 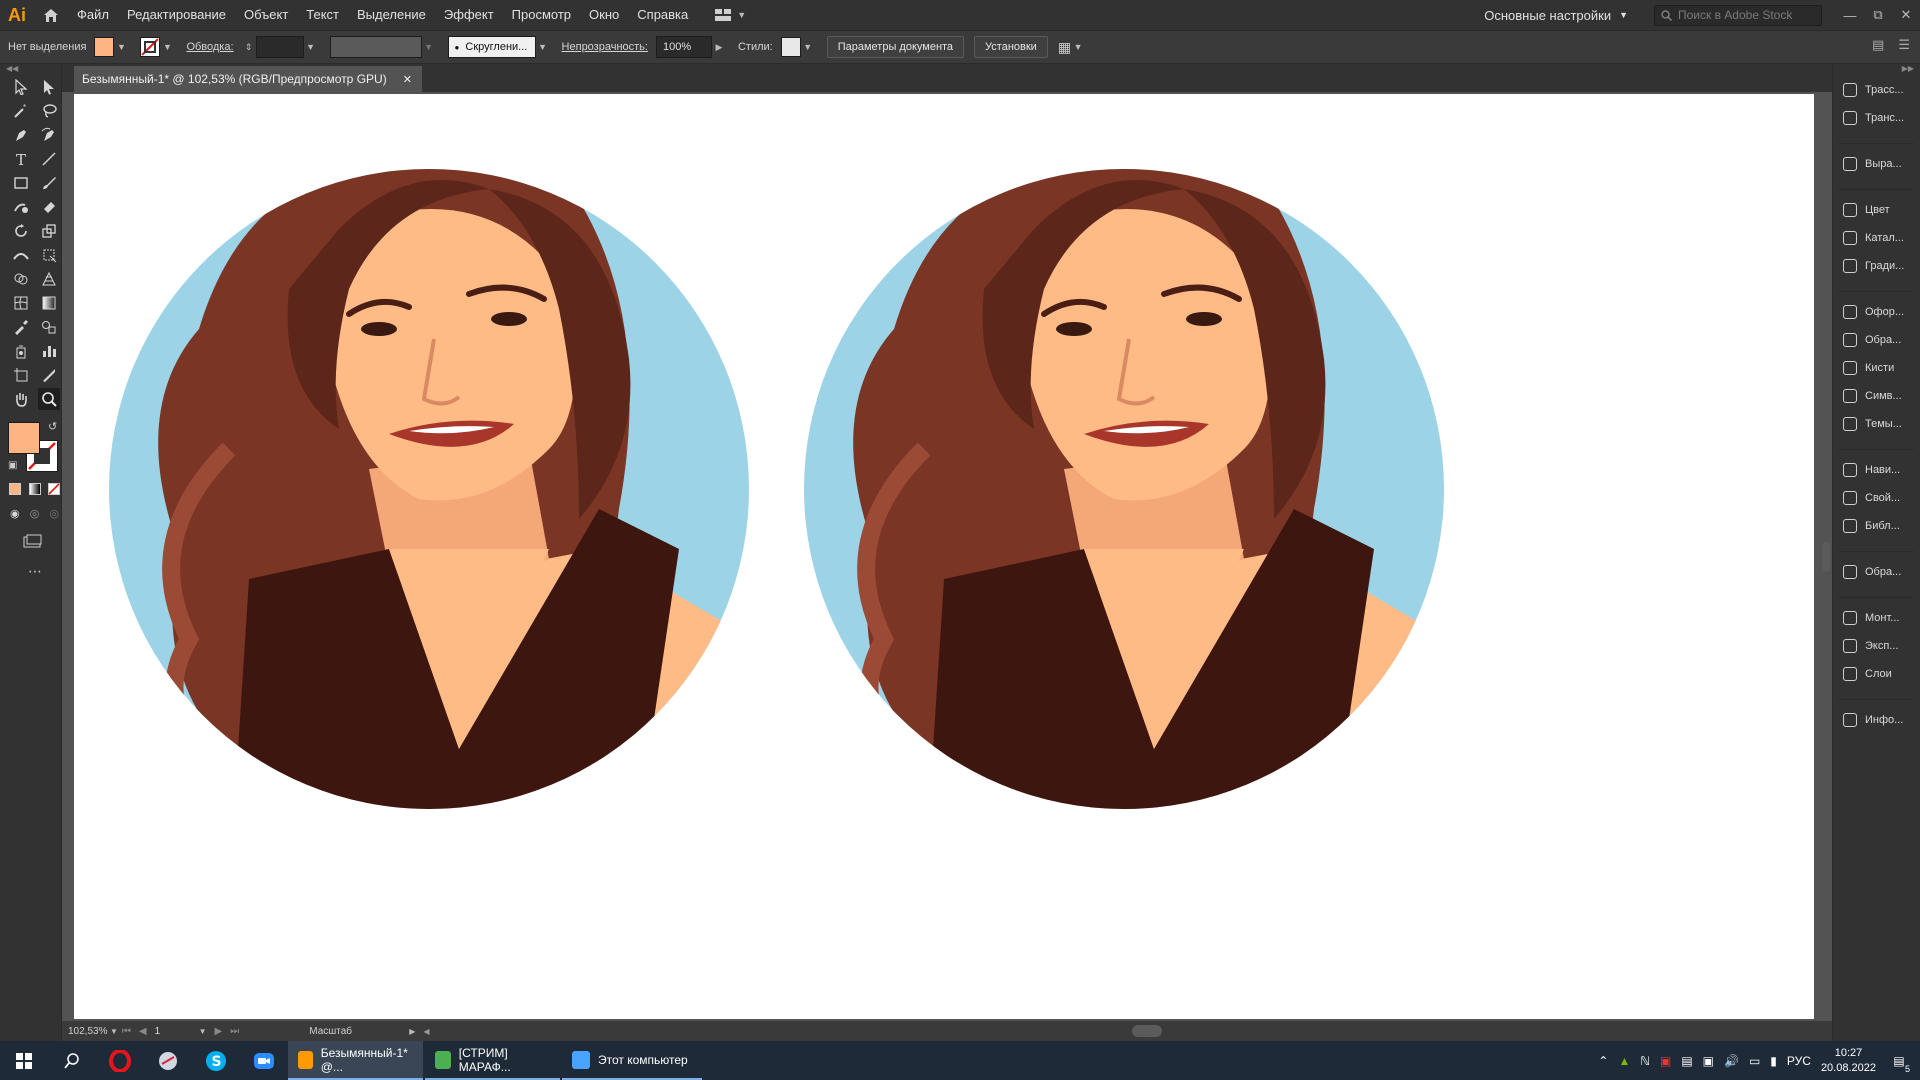 I want to click on horizontal-scroll-thumb, so click(x=1147, y=1031).